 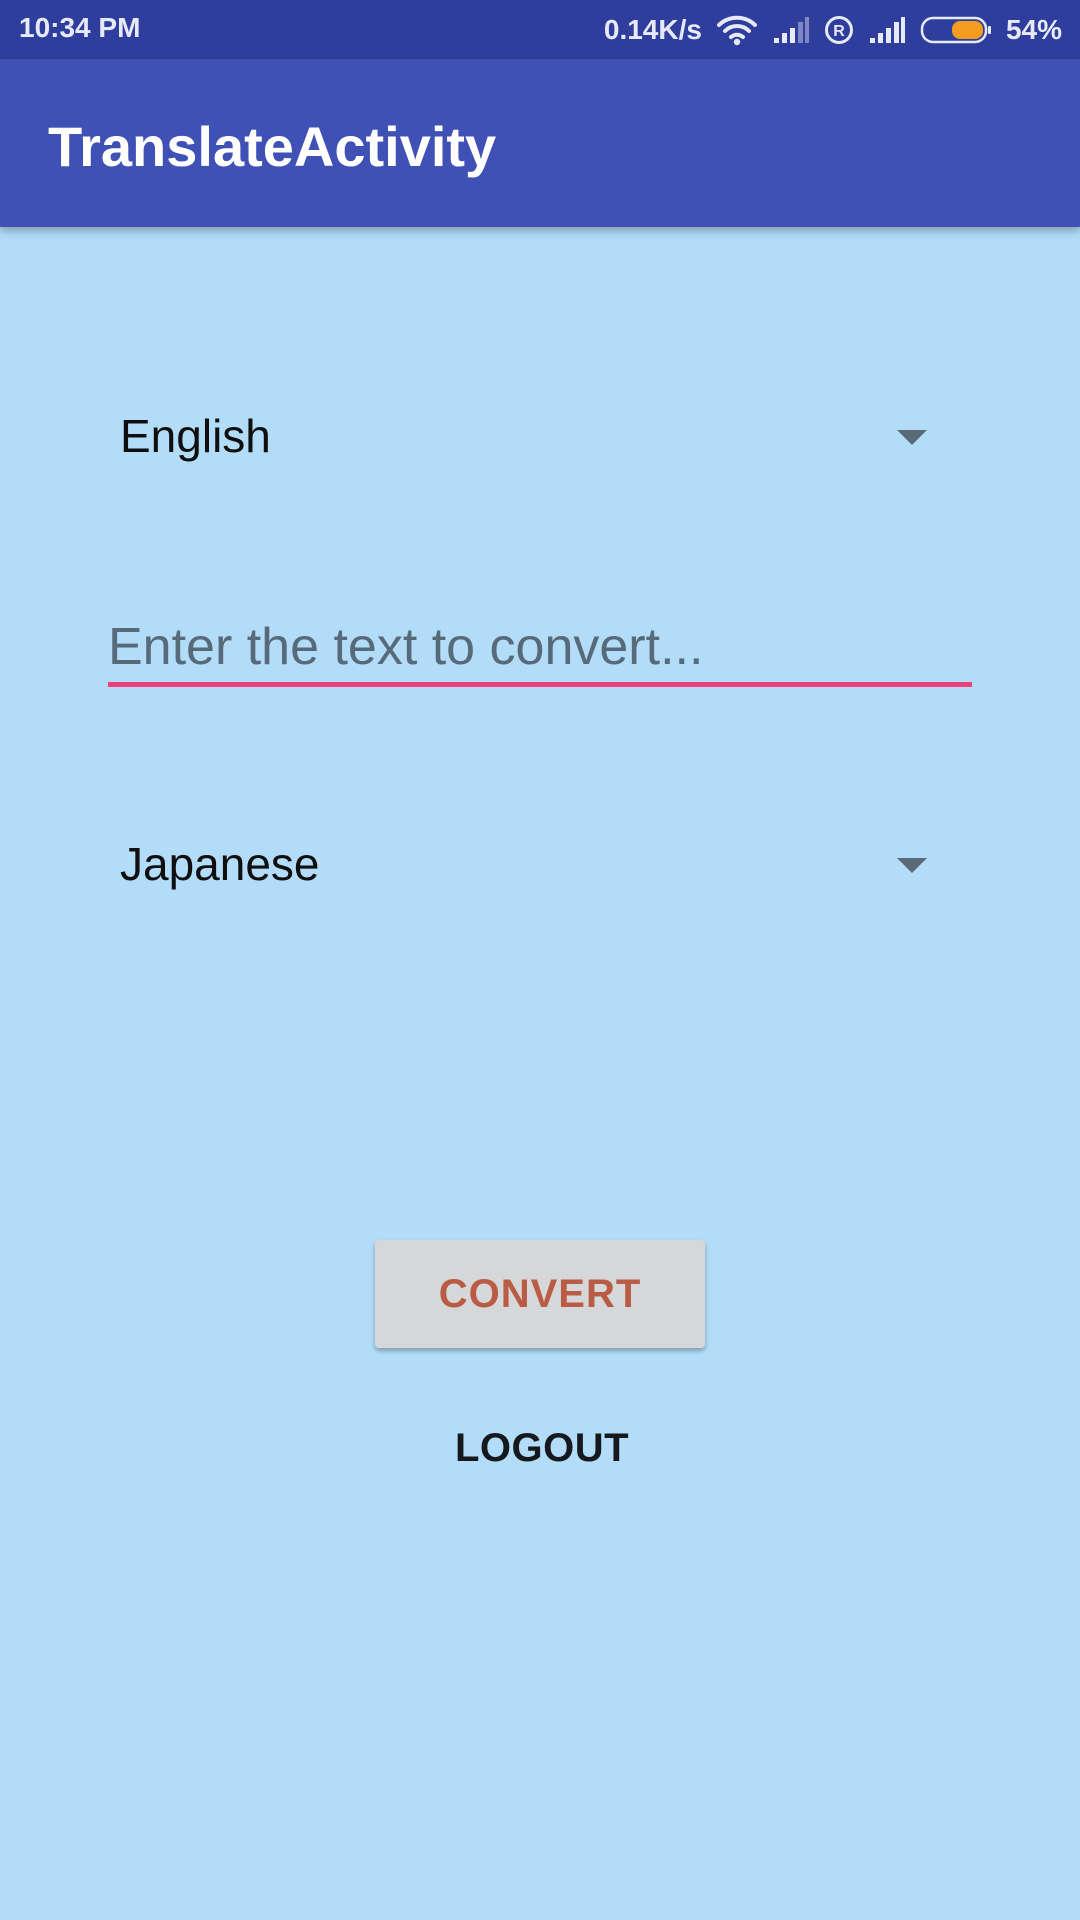 What do you see at coordinates (652, 29) in the screenshot?
I see `network-speed: 0.14K/s` at bounding box center [652, 29].